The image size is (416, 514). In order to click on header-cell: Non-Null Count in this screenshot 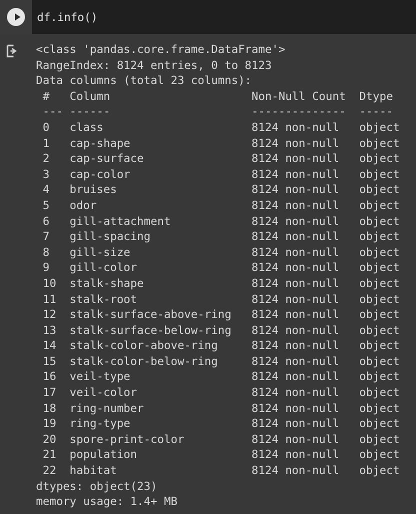, I will do `click(299, 96)`.